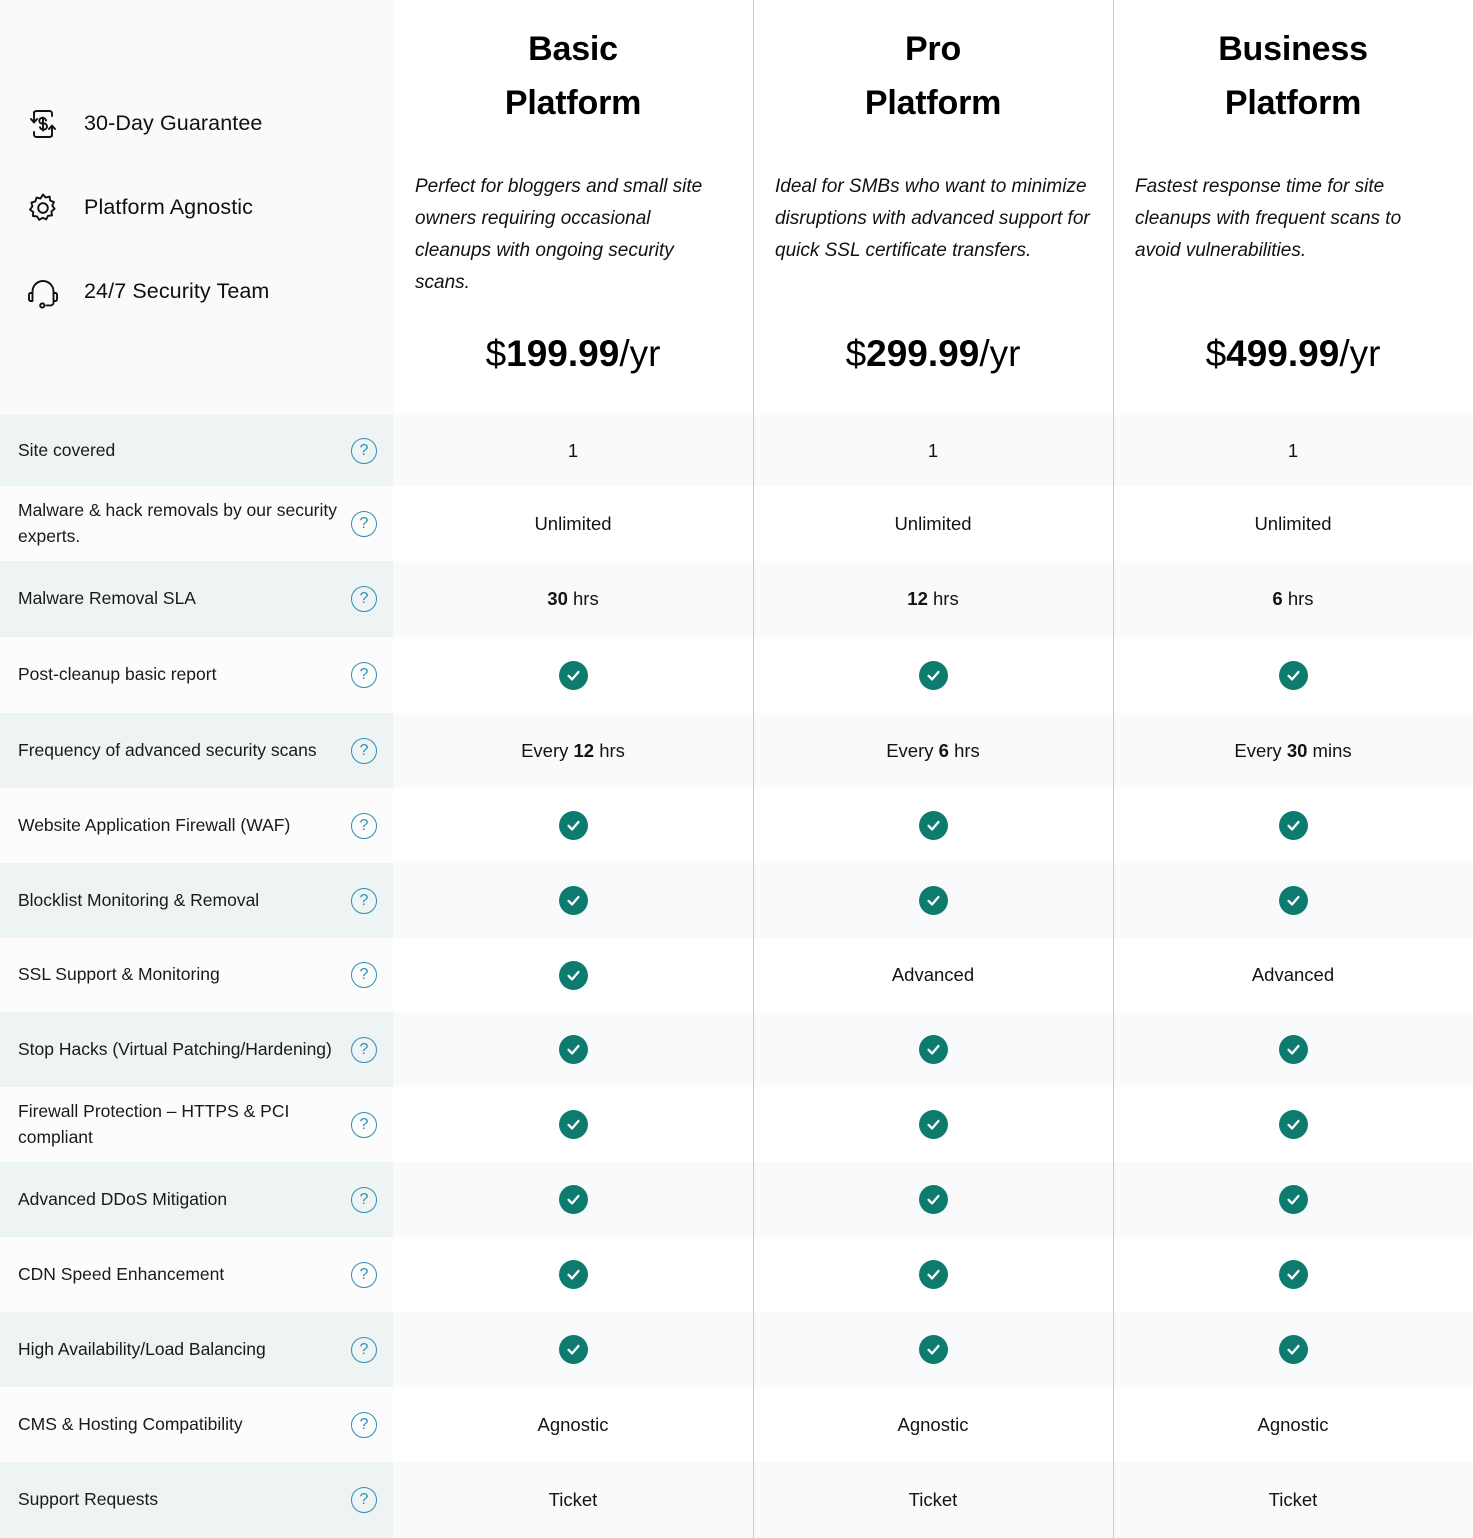 The width and height of the screenshot is (1473, 1538). Describe the element at coordinates (573, 49) in the screenshot. I see `plan-title-line1: Basic` at that location.